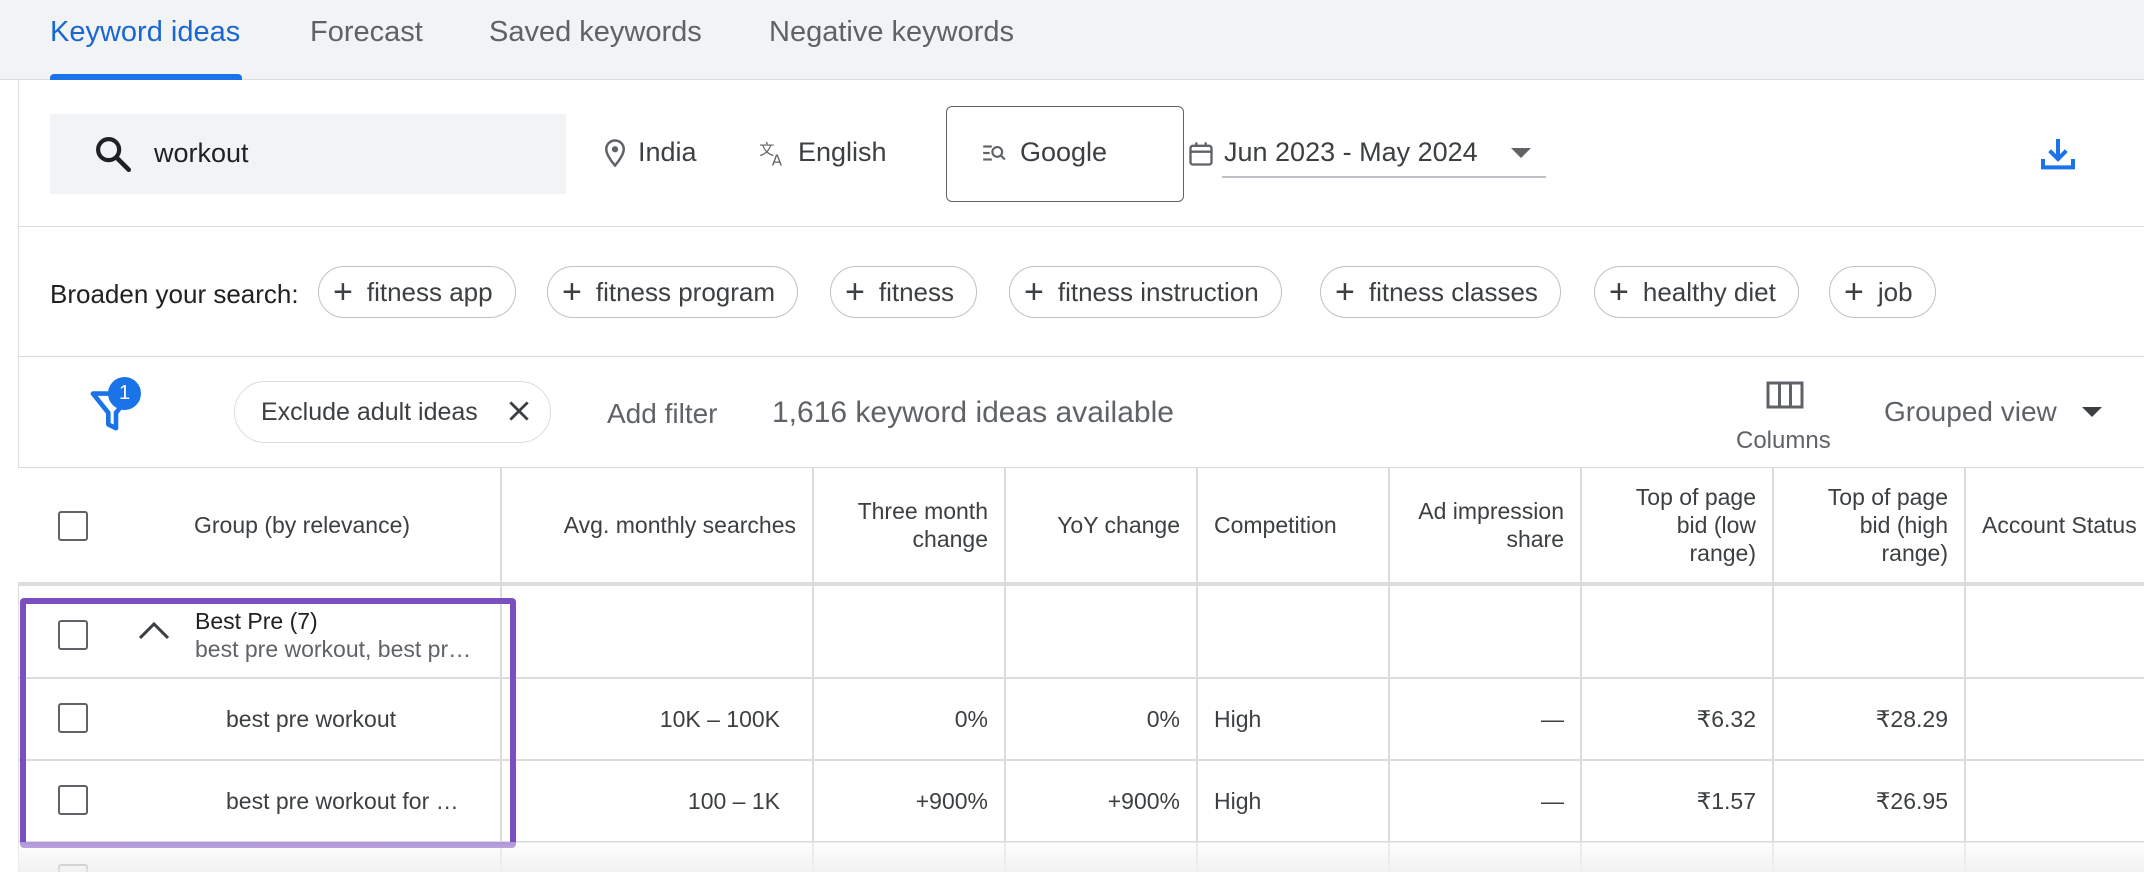 The width and height of the screenshot is (2144, 872). Describe the element at coordinates (1299, 525) in the screenshot. I see `column-header-competition: Competition` at that location.